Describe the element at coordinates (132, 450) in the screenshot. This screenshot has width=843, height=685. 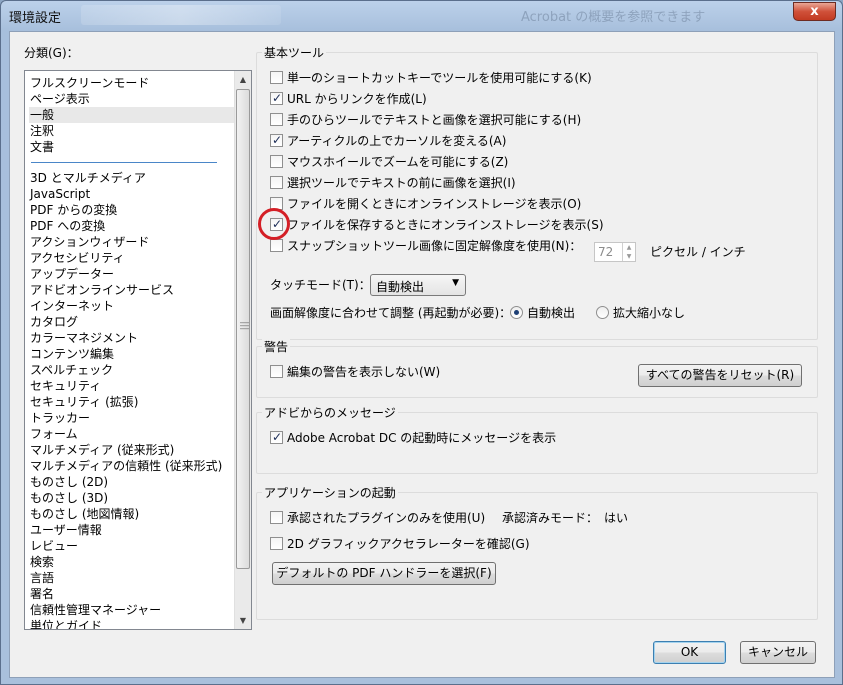
I see `category-item: マルチメディア (従来形式)` at that location.